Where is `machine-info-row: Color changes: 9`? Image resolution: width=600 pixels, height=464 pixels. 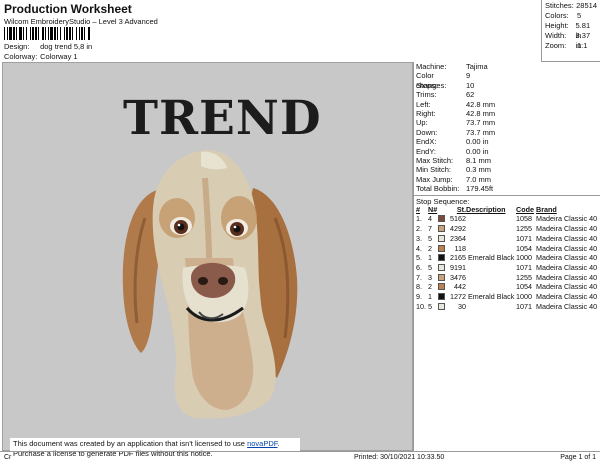 machine-info-row: Color changes: 9 is located at coordinates (507, 80).